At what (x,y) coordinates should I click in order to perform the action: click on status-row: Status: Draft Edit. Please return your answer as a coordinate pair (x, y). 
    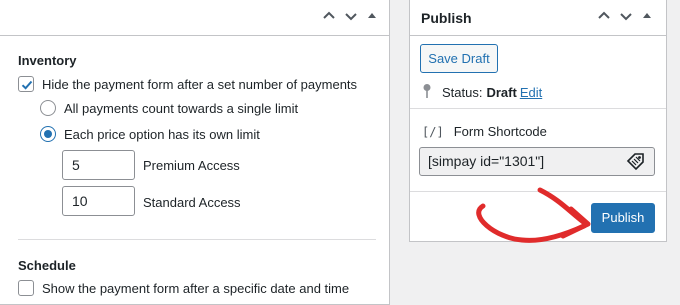
    Looking at the image, I should click on (482, 92).